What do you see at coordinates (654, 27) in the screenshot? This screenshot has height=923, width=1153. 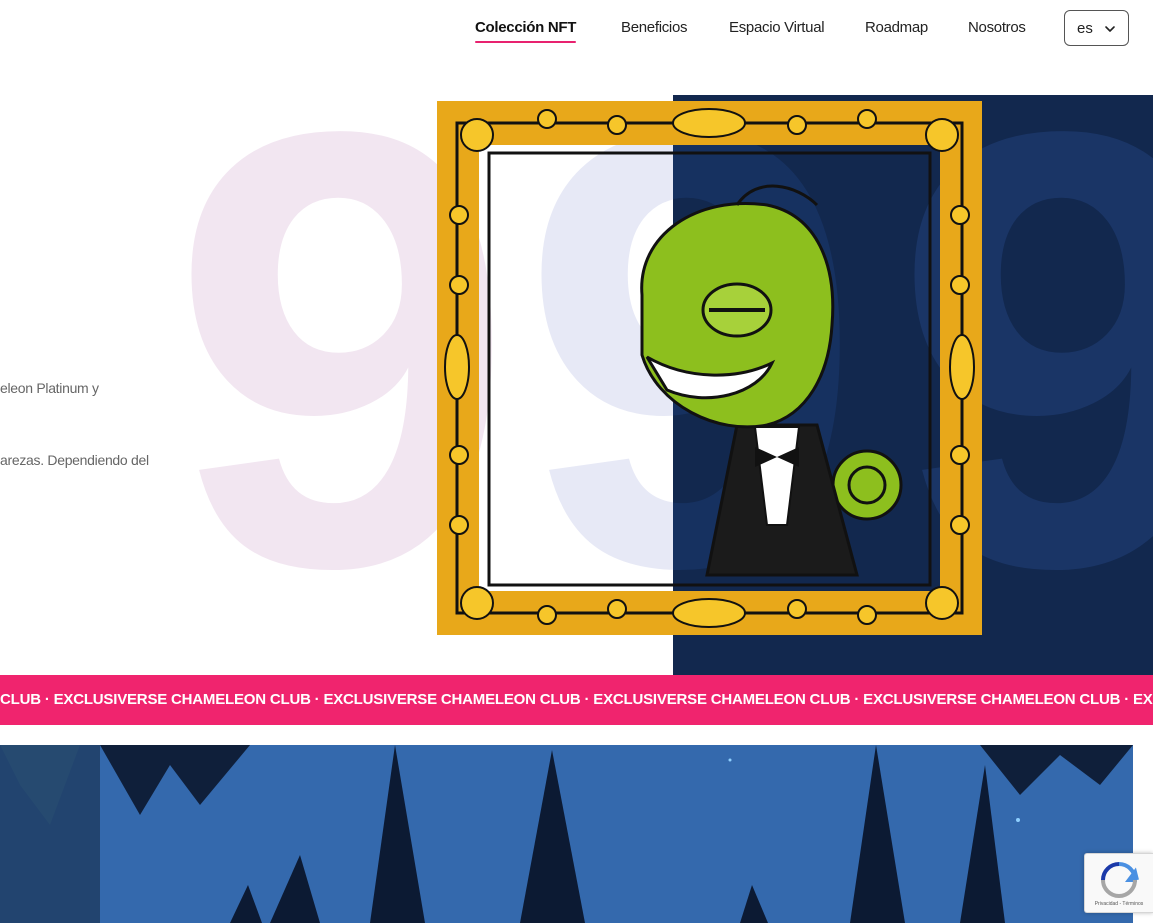 I see `nav-item-beneficios: Beneficios` at bounding box center [654, 27].